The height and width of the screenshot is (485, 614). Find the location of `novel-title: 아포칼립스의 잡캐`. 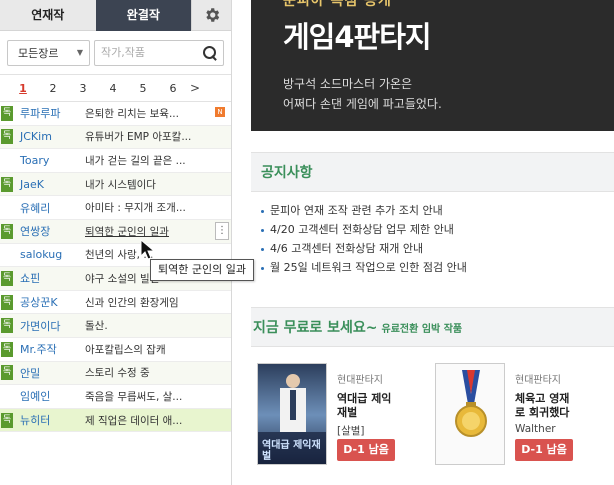

novel-title: 아포칼립스의 잡캐 is located at coordinates (142, 349).